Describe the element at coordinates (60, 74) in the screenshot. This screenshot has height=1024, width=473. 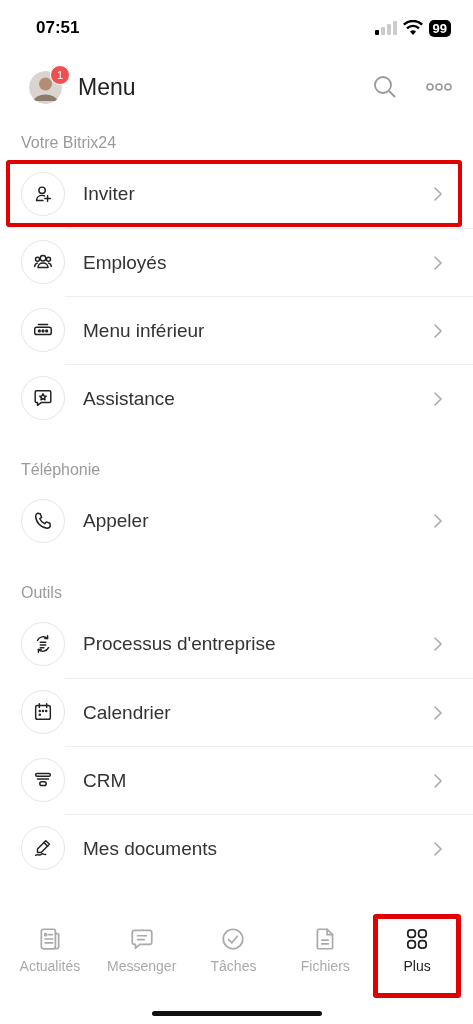
I see `notification-badge: 1` at that location.